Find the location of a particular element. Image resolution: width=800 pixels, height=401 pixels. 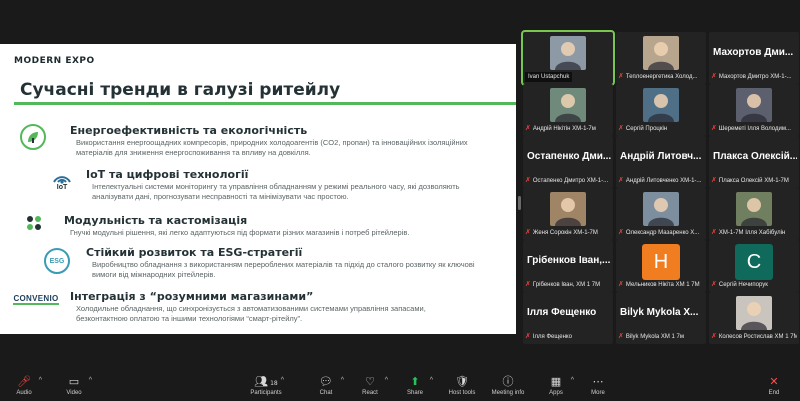

participant-tile: Плакса Олексій... ✗ Плакса Олексій ХМ-1-7М is located at coordinates (754, 162).